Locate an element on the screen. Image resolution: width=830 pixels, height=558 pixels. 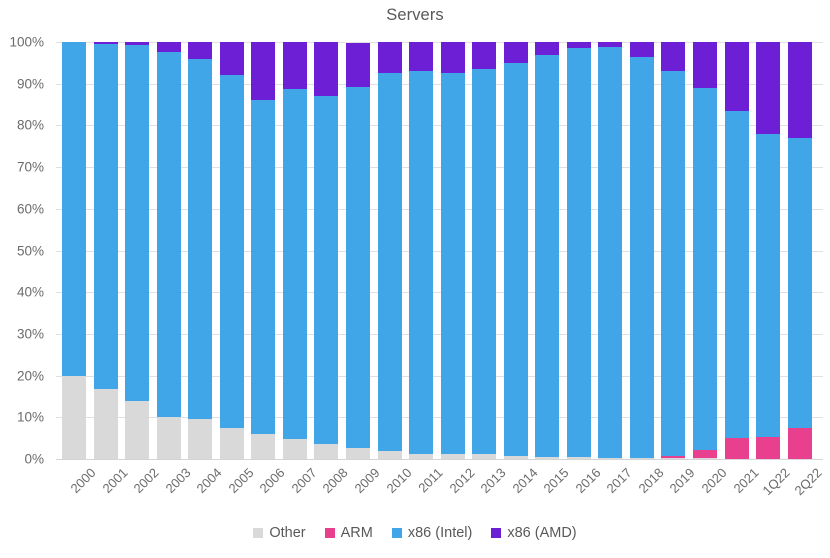
bar-2016 is located at coordinates (578, 250).